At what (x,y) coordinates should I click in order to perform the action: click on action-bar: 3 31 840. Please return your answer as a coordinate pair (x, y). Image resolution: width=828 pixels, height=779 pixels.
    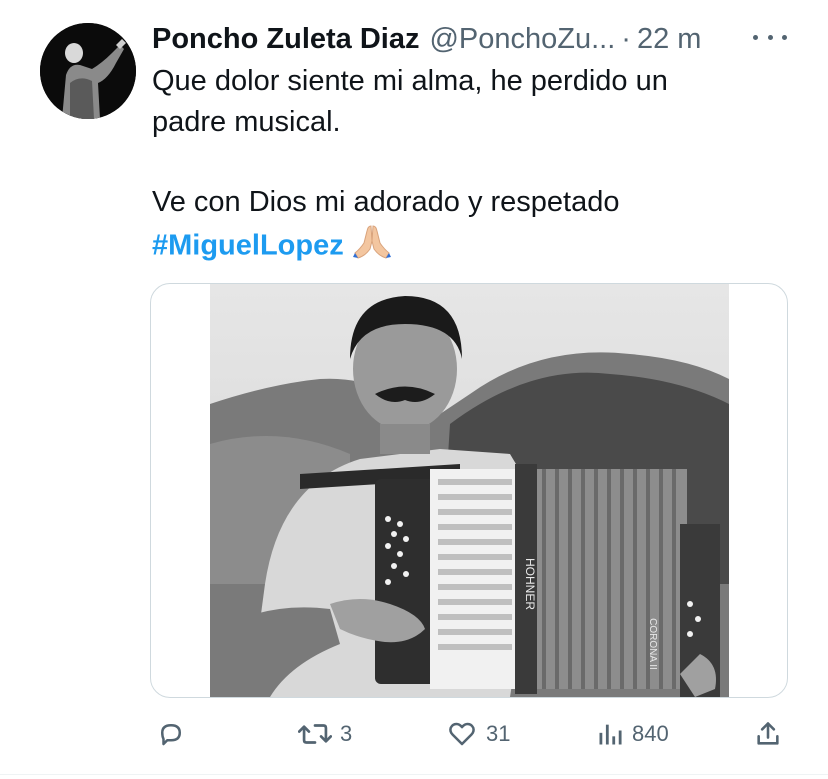
    Looking at the image, I should click on (414, 734).